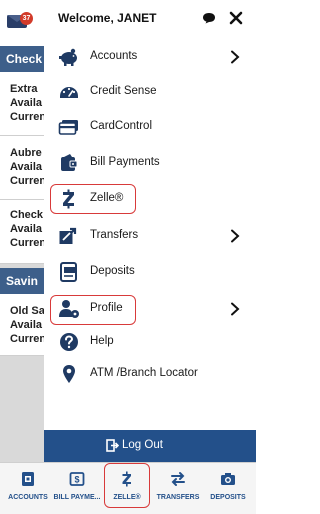 The image size is (320, 514). I want to click on gauge-icon, so click(69, 92).